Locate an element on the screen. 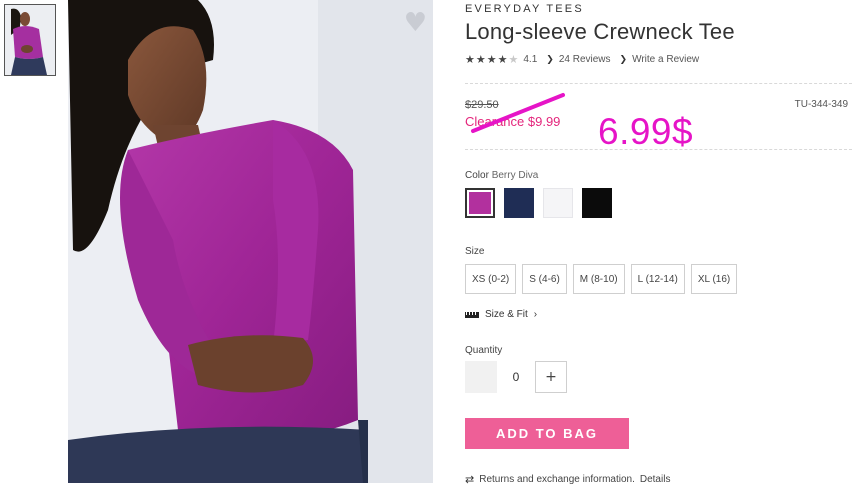  size-option-button: XS (0-2) is located at coordinates (491, 279).